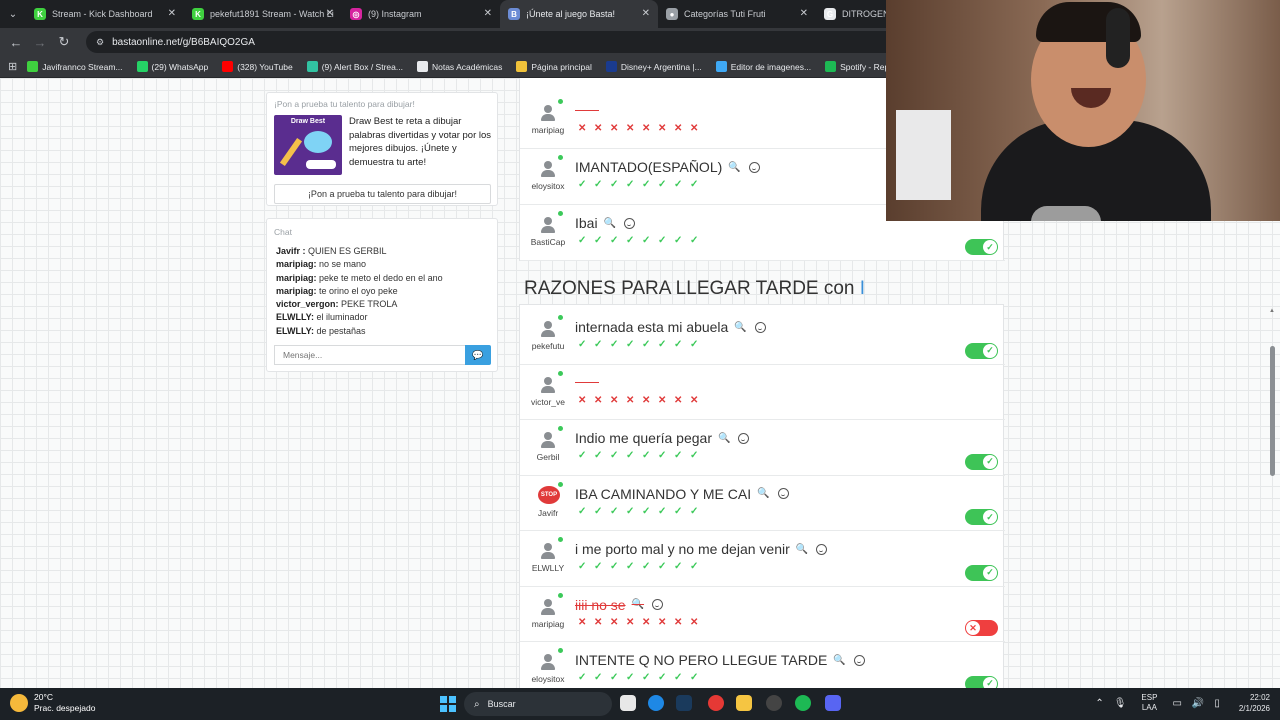 Image resolution: width=1280 pixels, height=720 pixels. I want to click on promo-button: ¡Pon a prueba tu talento para dibujar!, so click(382, 194).